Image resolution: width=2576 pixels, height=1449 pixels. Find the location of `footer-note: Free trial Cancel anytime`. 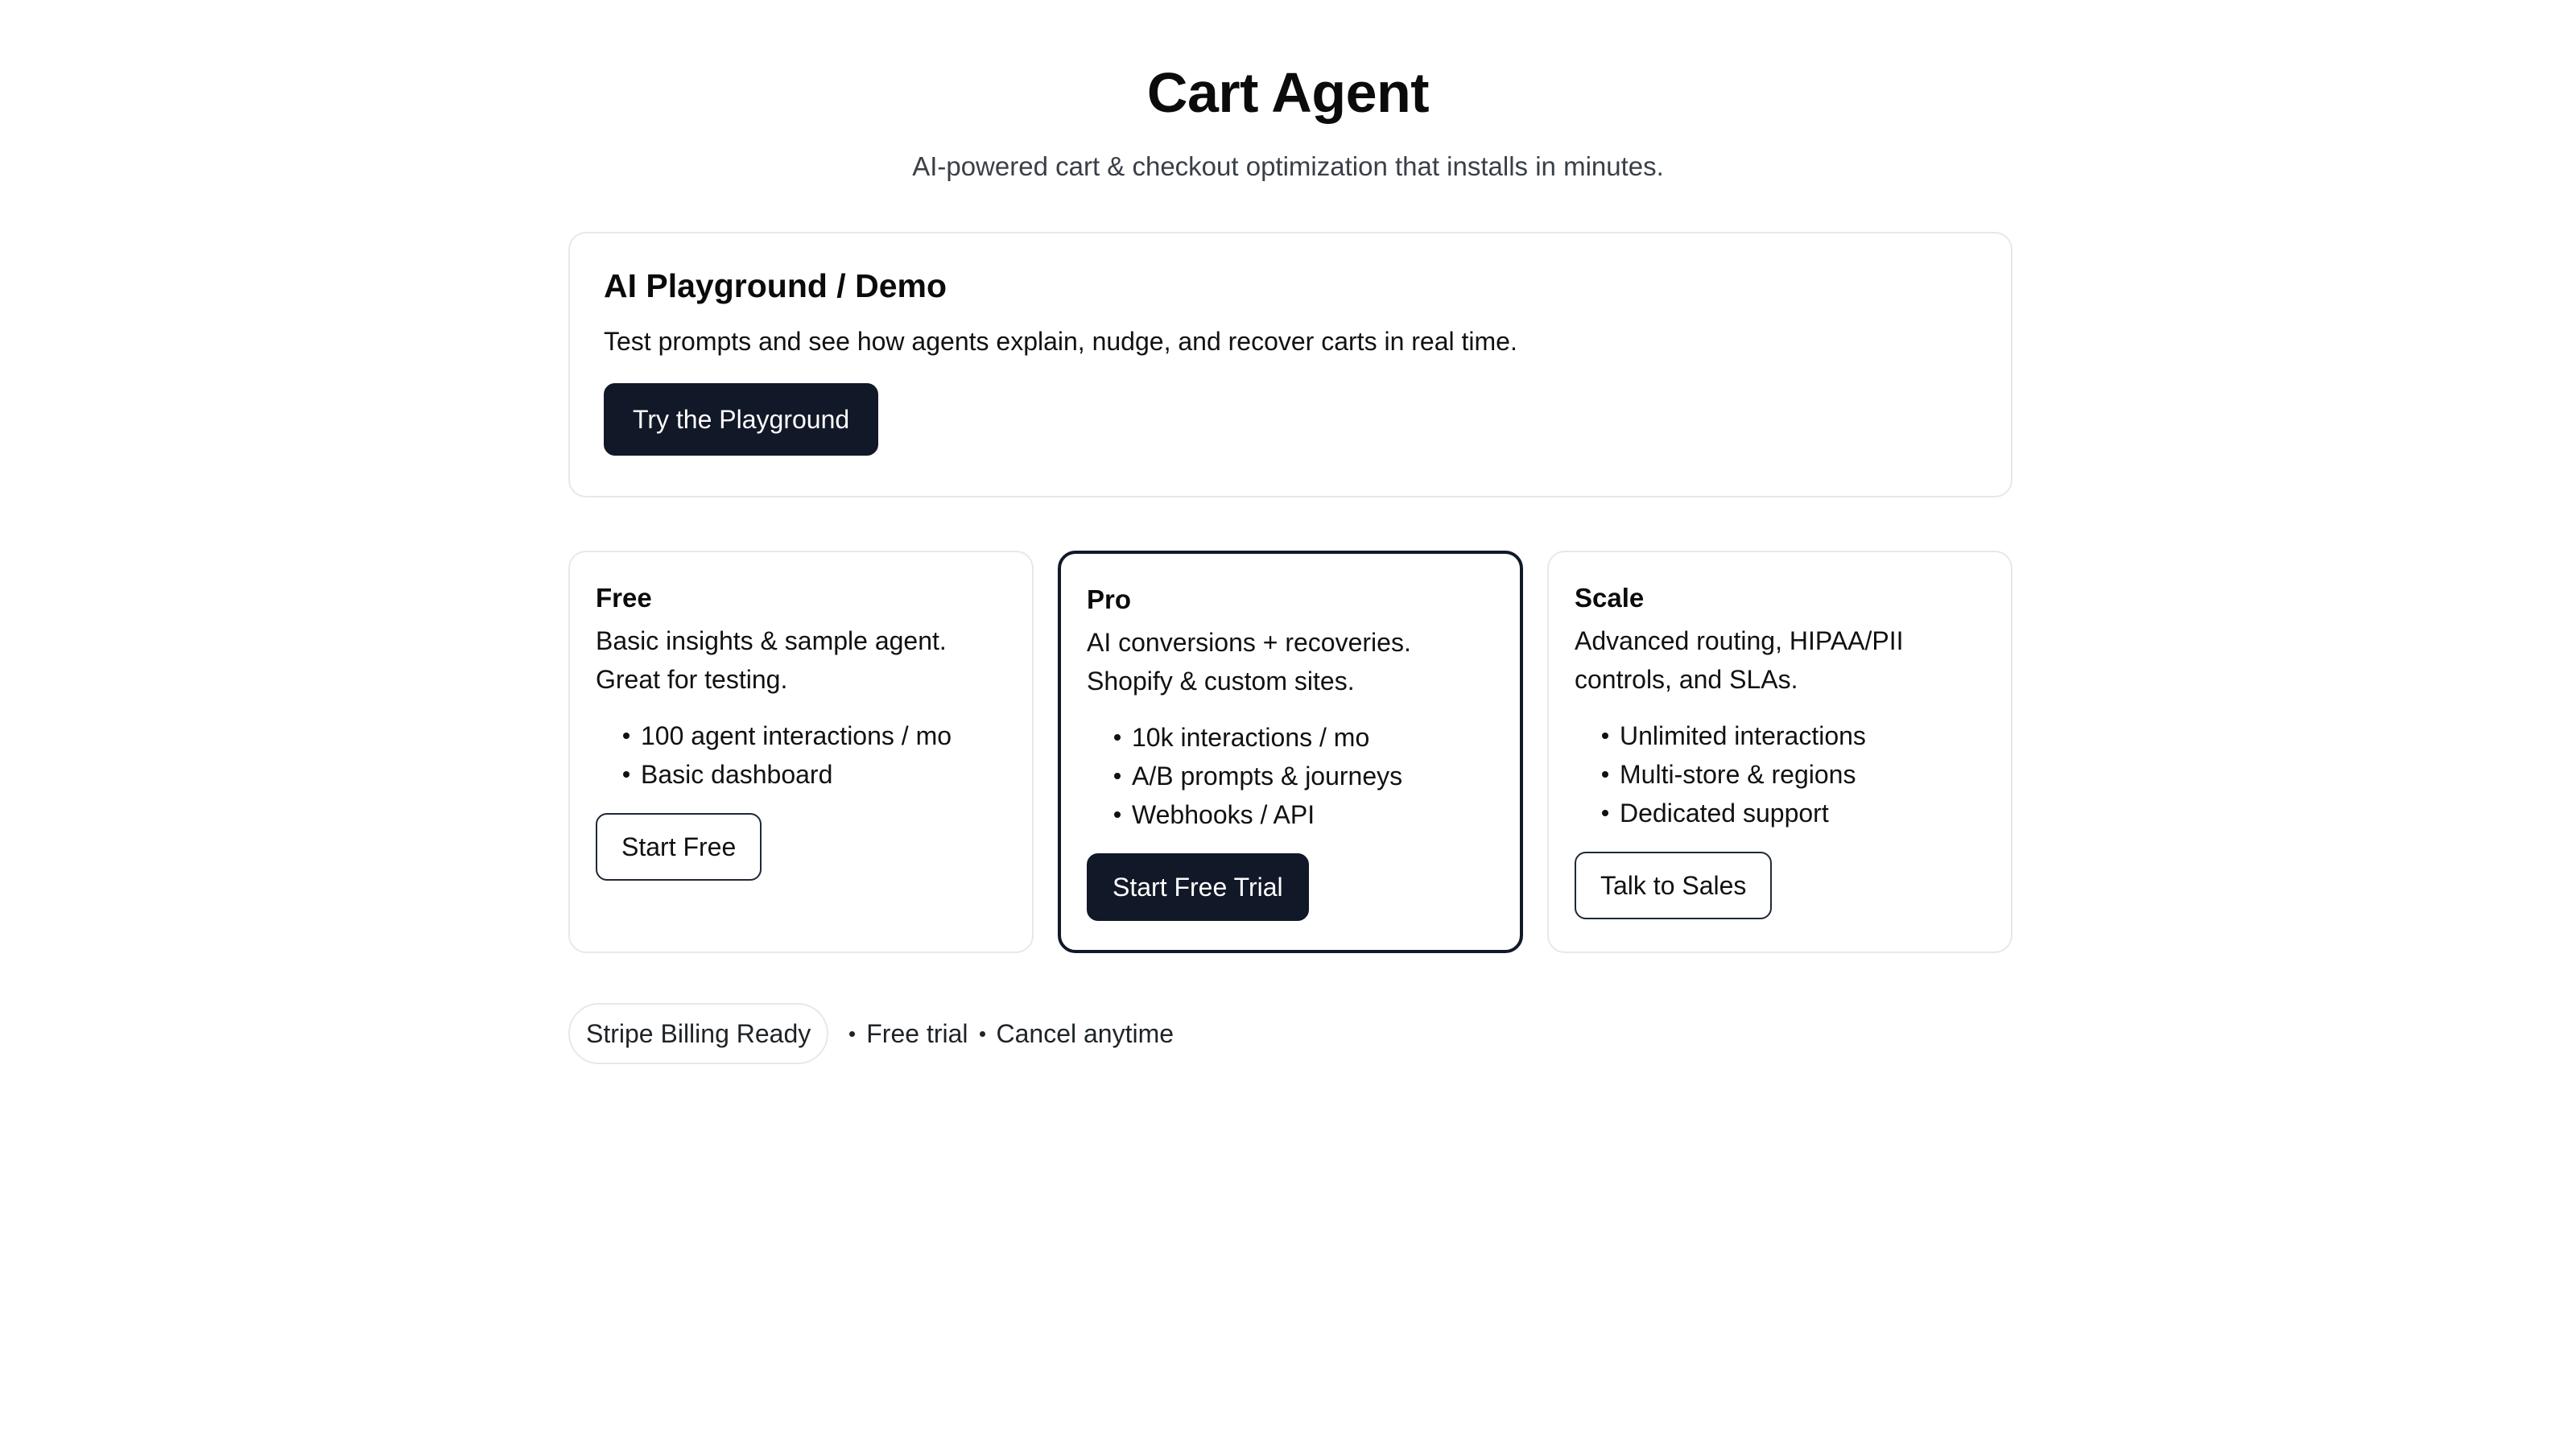

footer-note: Free trial Cancel anytime is located at coordinates (1011, 1034).